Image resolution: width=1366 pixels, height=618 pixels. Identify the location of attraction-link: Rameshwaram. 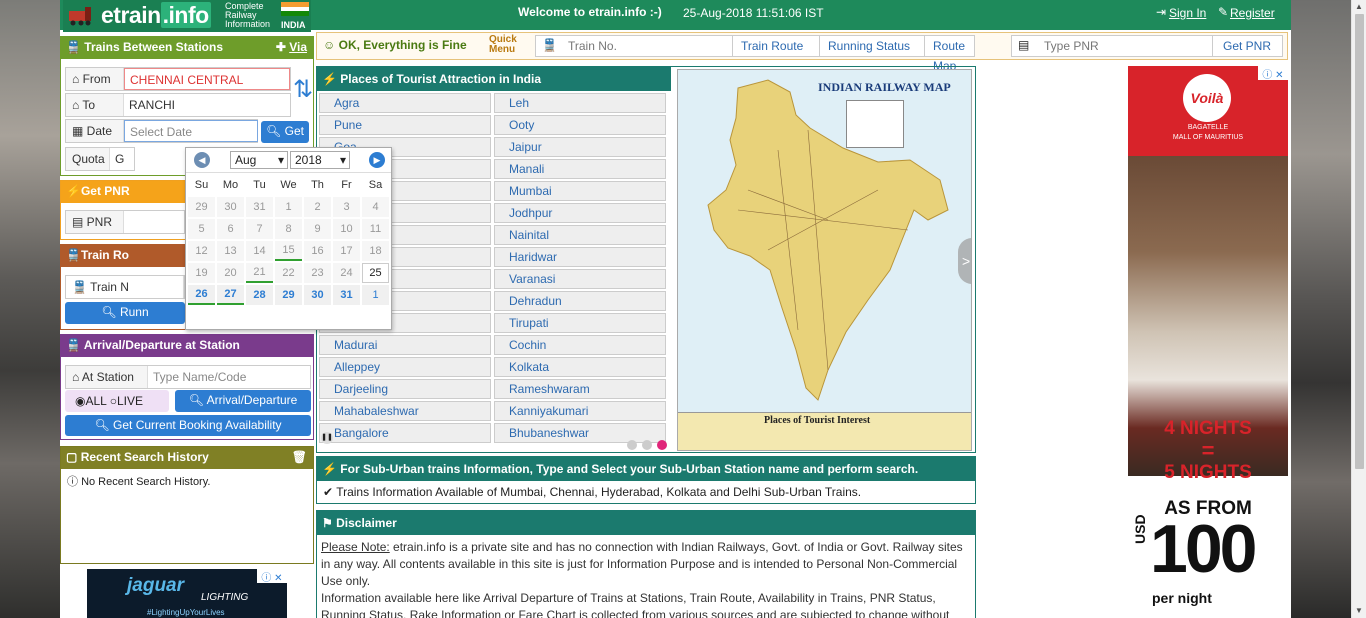
(580, 389).